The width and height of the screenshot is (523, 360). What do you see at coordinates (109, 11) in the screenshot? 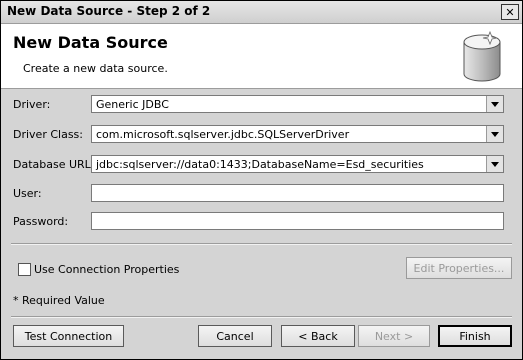
I see `window-title: New Data Source - Step 2 of 2` at bounding box center [109, 11].